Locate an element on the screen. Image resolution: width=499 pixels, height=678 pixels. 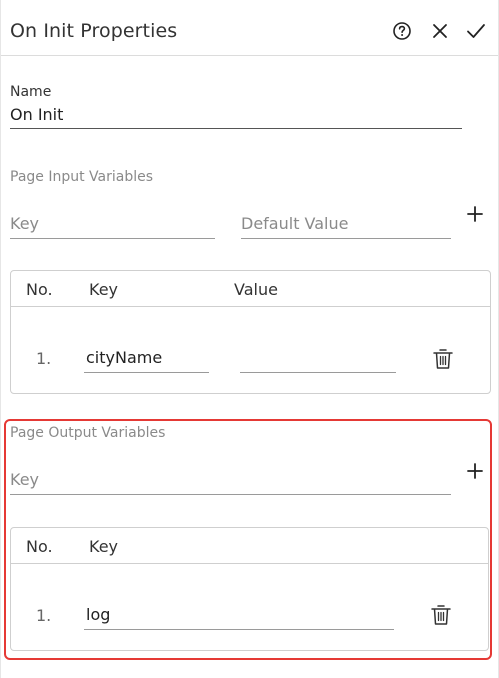
input-table-header: No. Key Value is located at coordinates (250, 289).